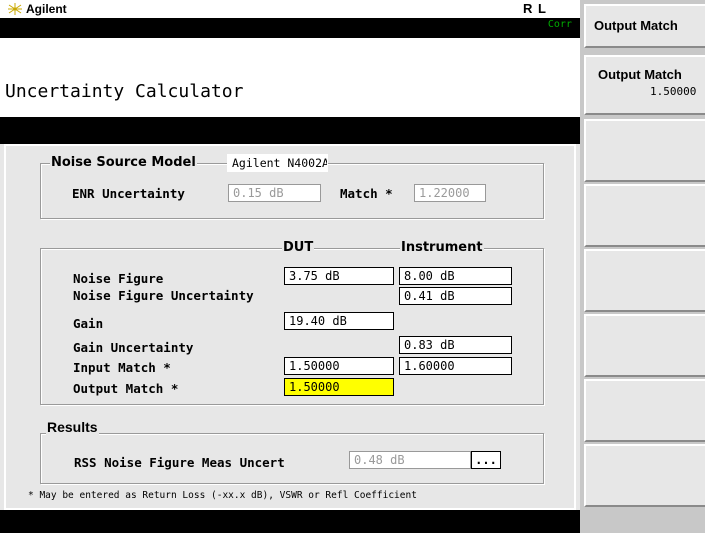  Describe the element at coordinates (535, 8) in the screenshot. I see `rl-indicator: R L` at that location.